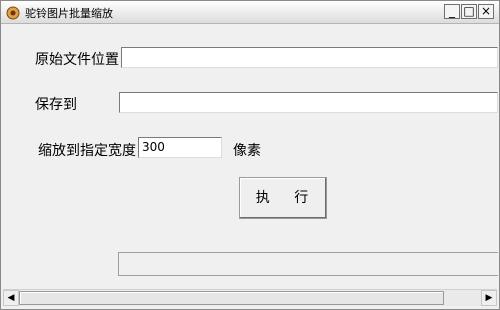  What do you see at coordinates (309, 57) in the screenshot?
I see `source-path-input` at bounding box center [309, 57].